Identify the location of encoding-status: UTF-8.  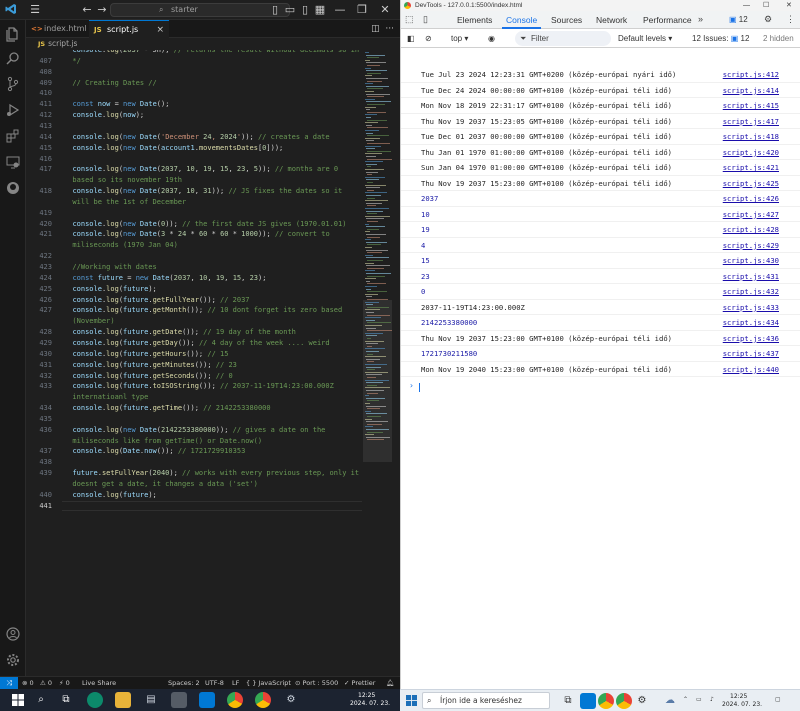
(214, 683).